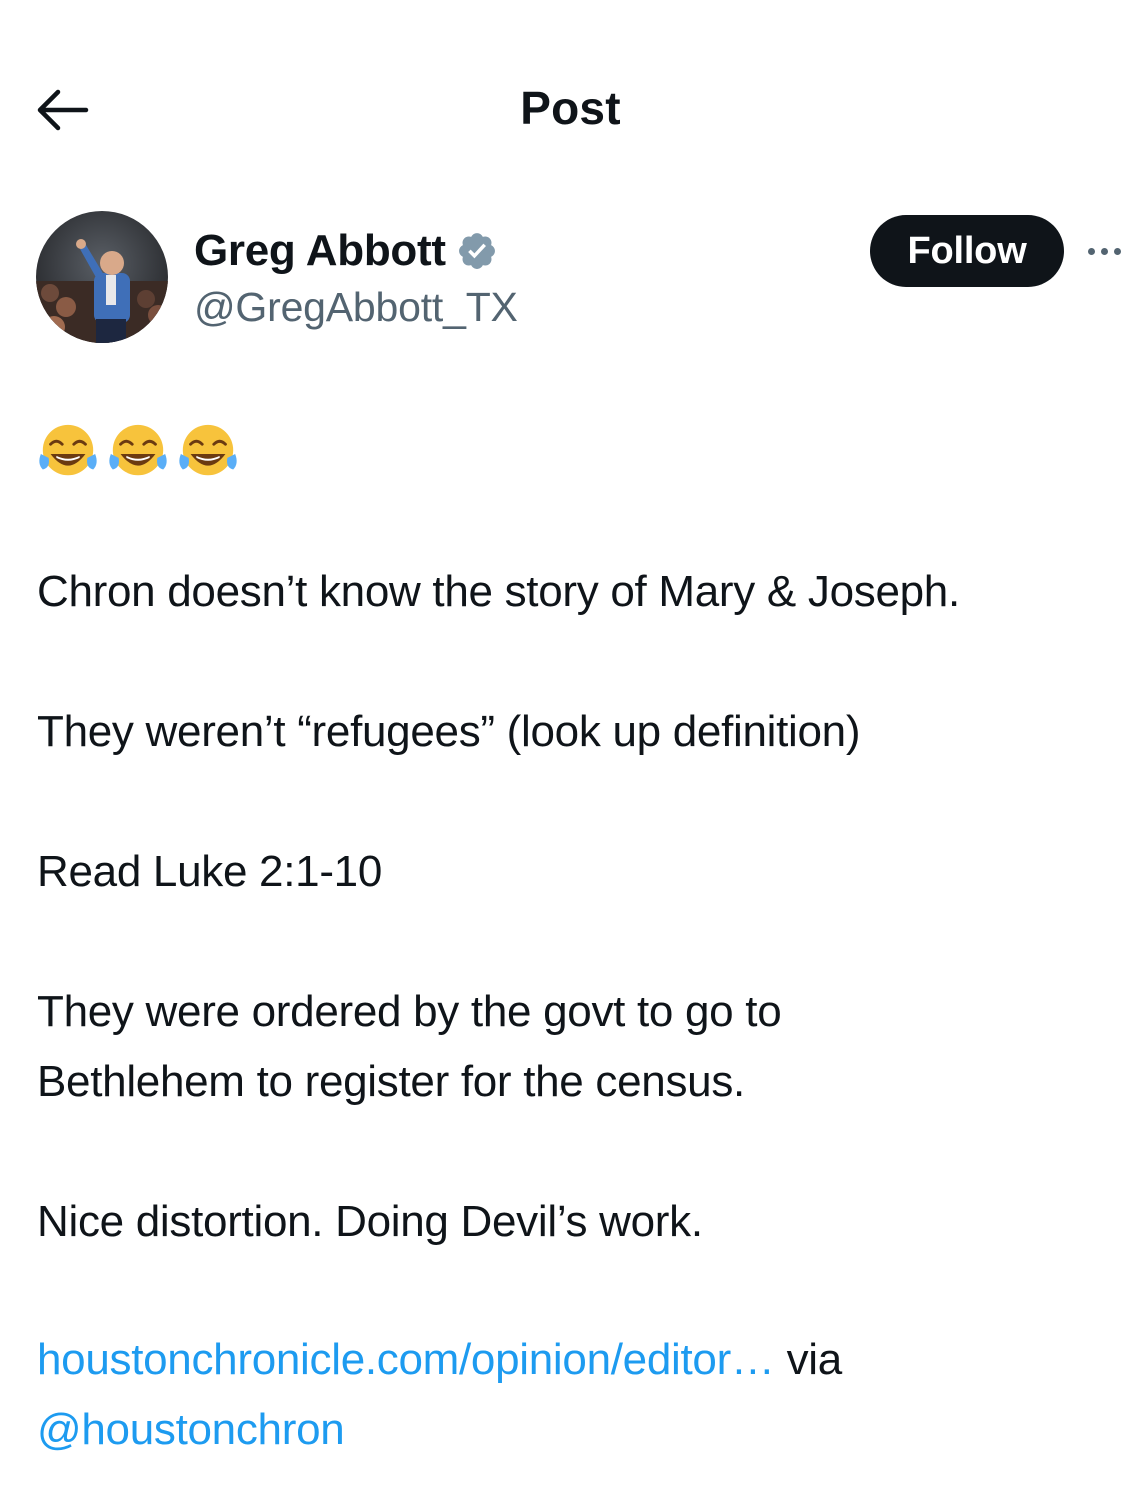 The width and height of the screenshot is (1141, 1510). I want to click on avatar, so click(102, 277).